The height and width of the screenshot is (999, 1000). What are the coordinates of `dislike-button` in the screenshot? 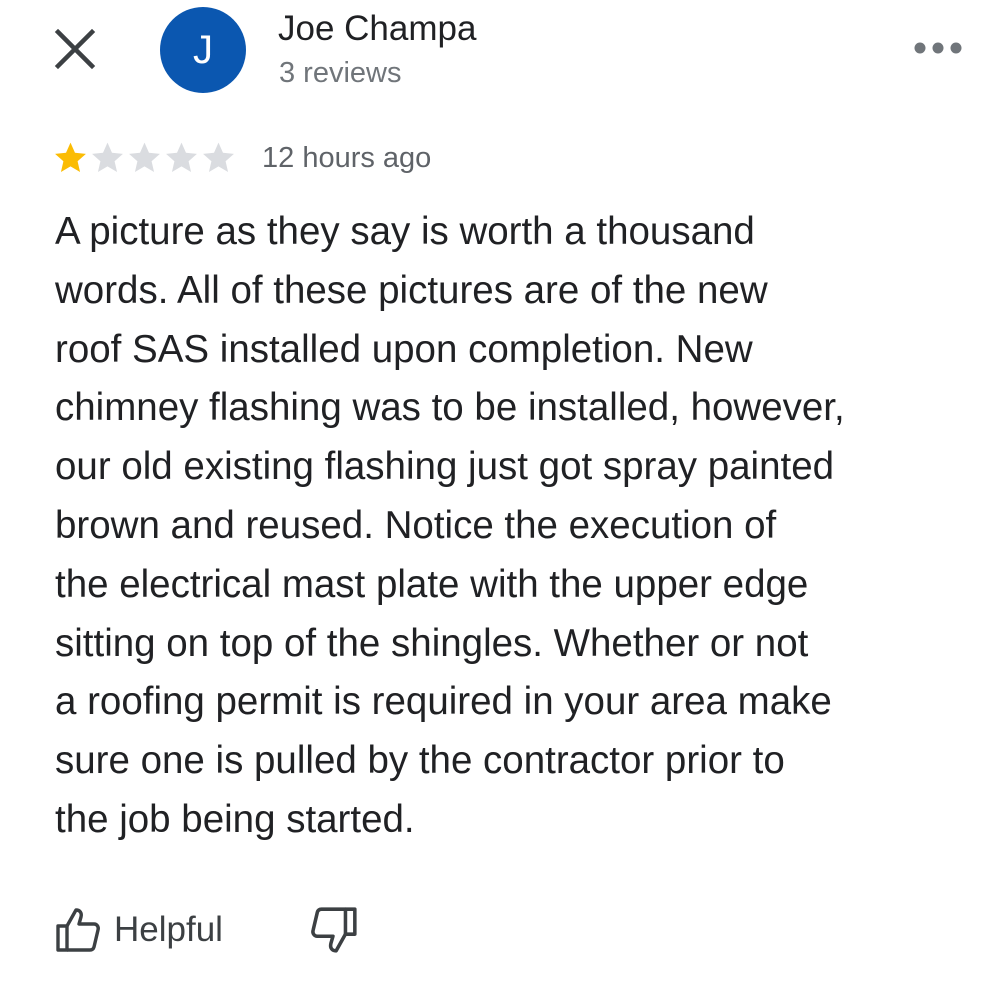 It's located at (334, 930).